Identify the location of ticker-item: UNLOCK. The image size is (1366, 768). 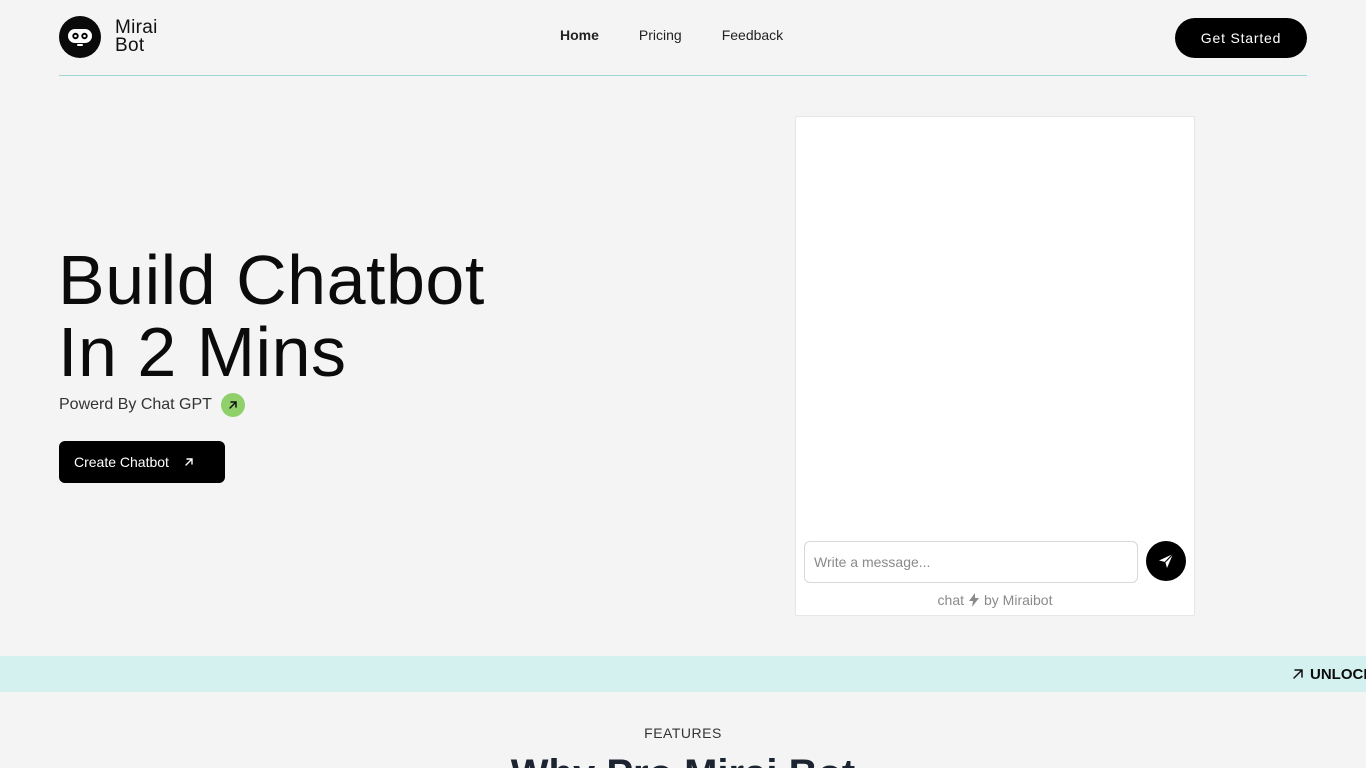
(1329, 674).